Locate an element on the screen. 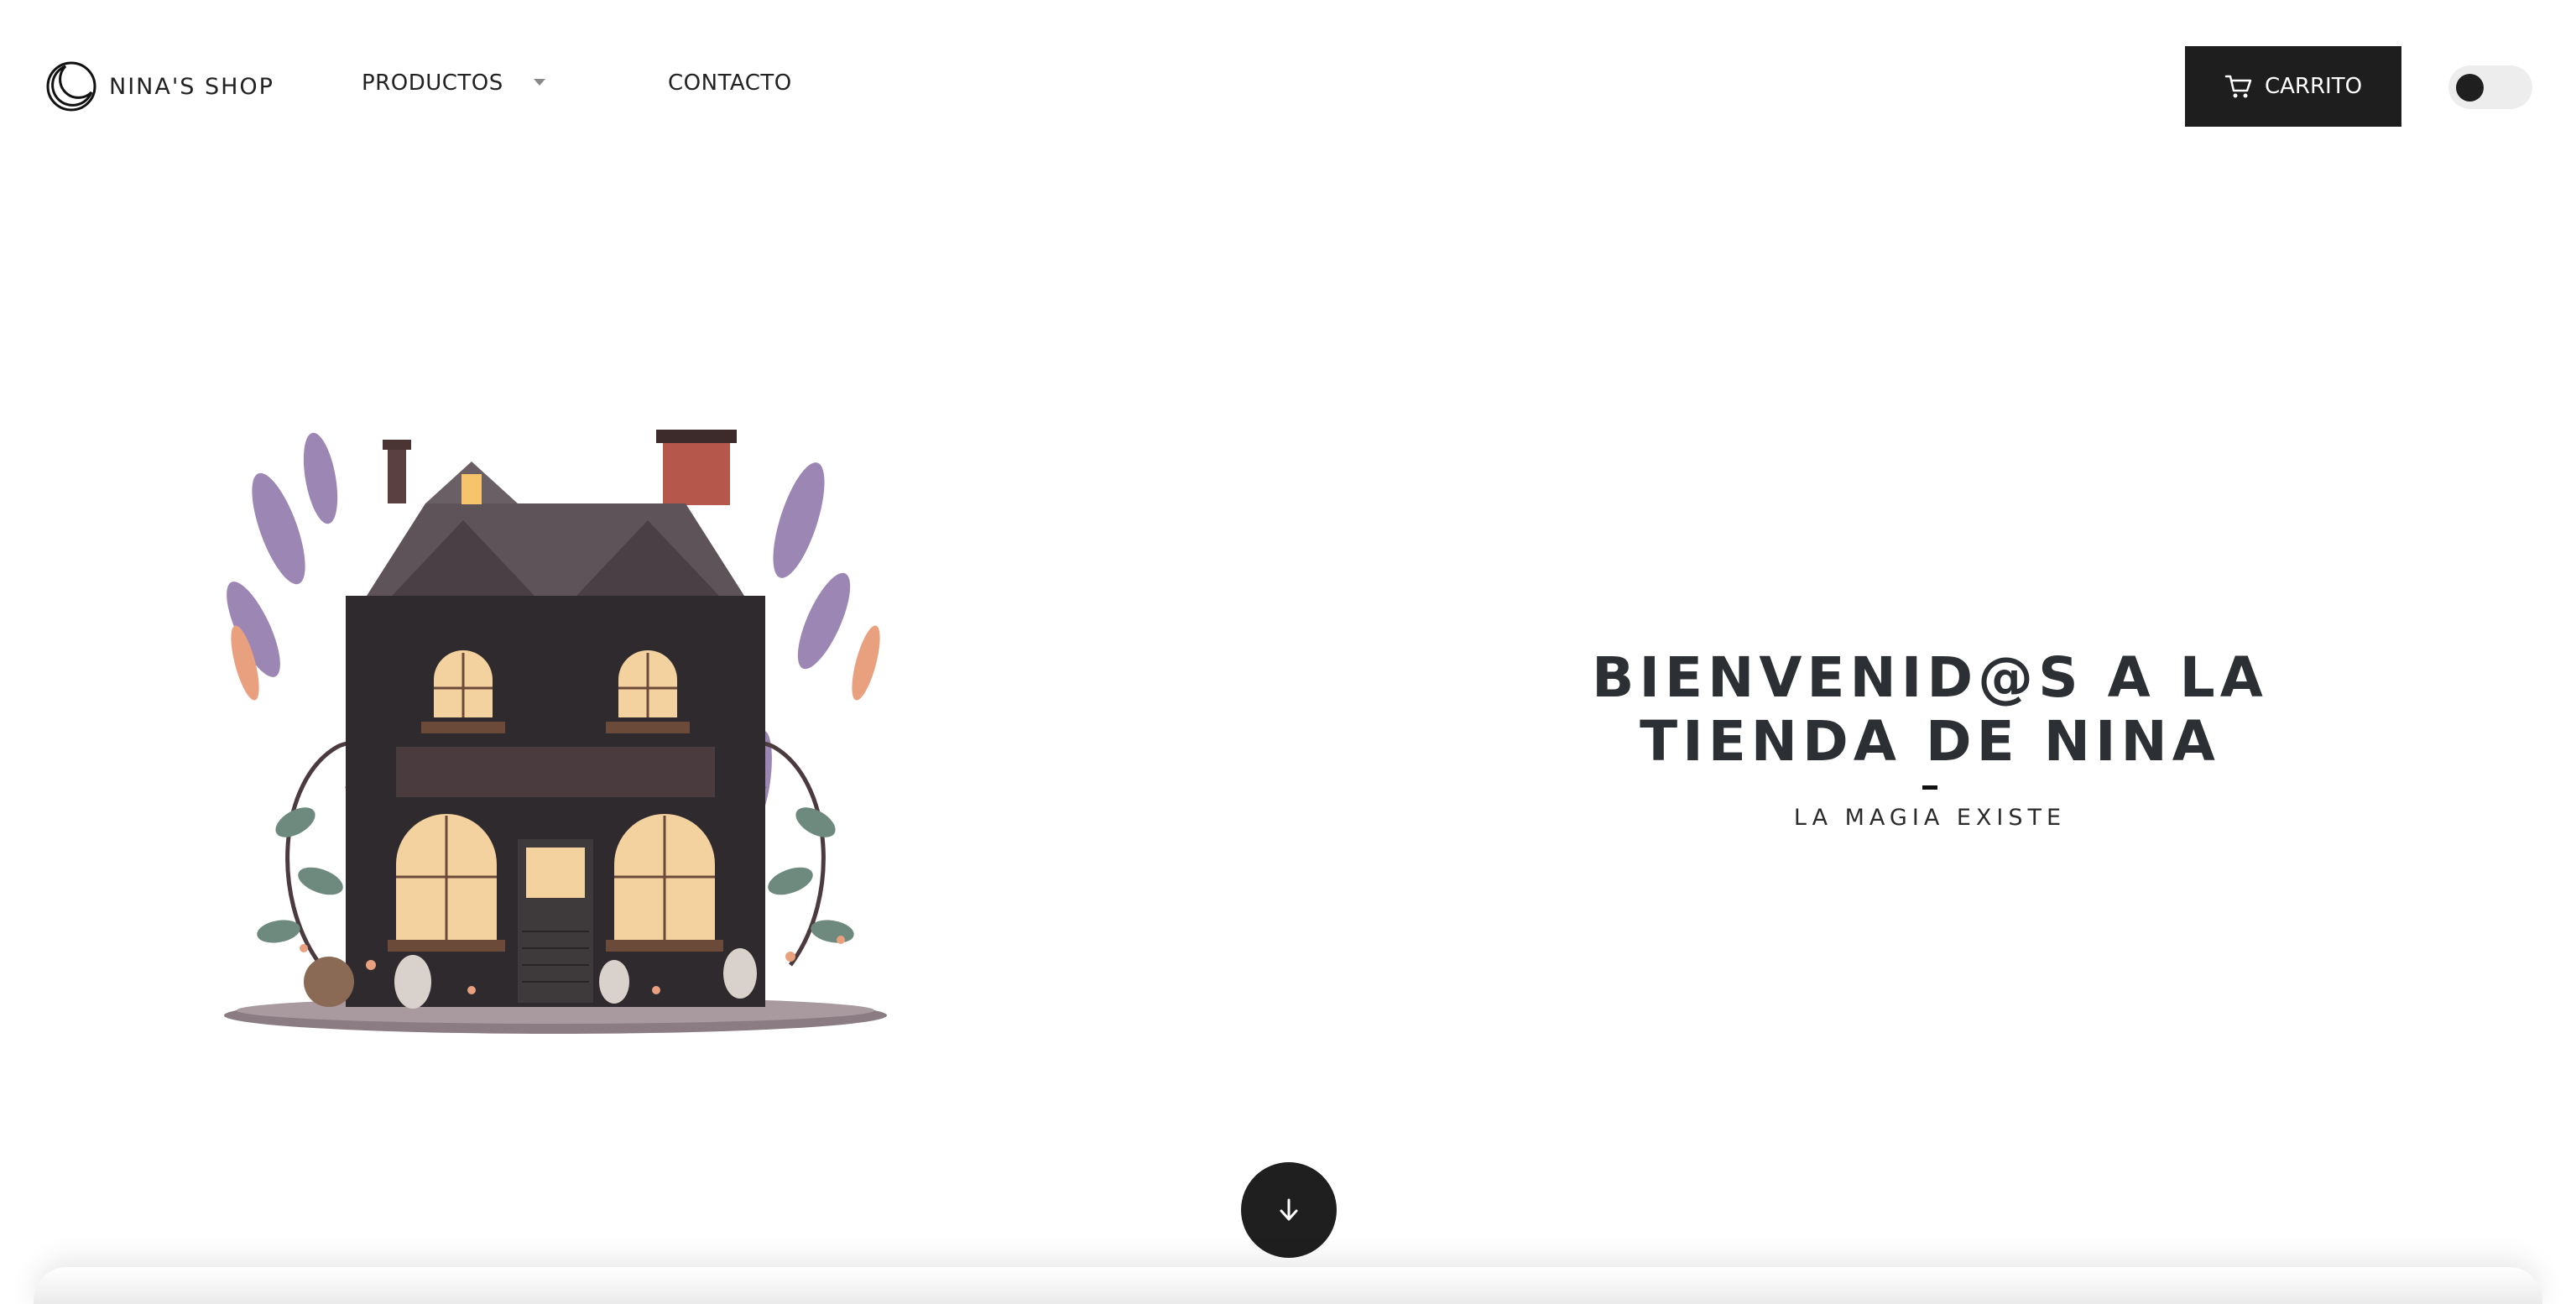 The width and height of the screenshot is (2576, 1304). hero-title-line-1: BIENVENID@S A LA is located at coordinates (1930, 677).